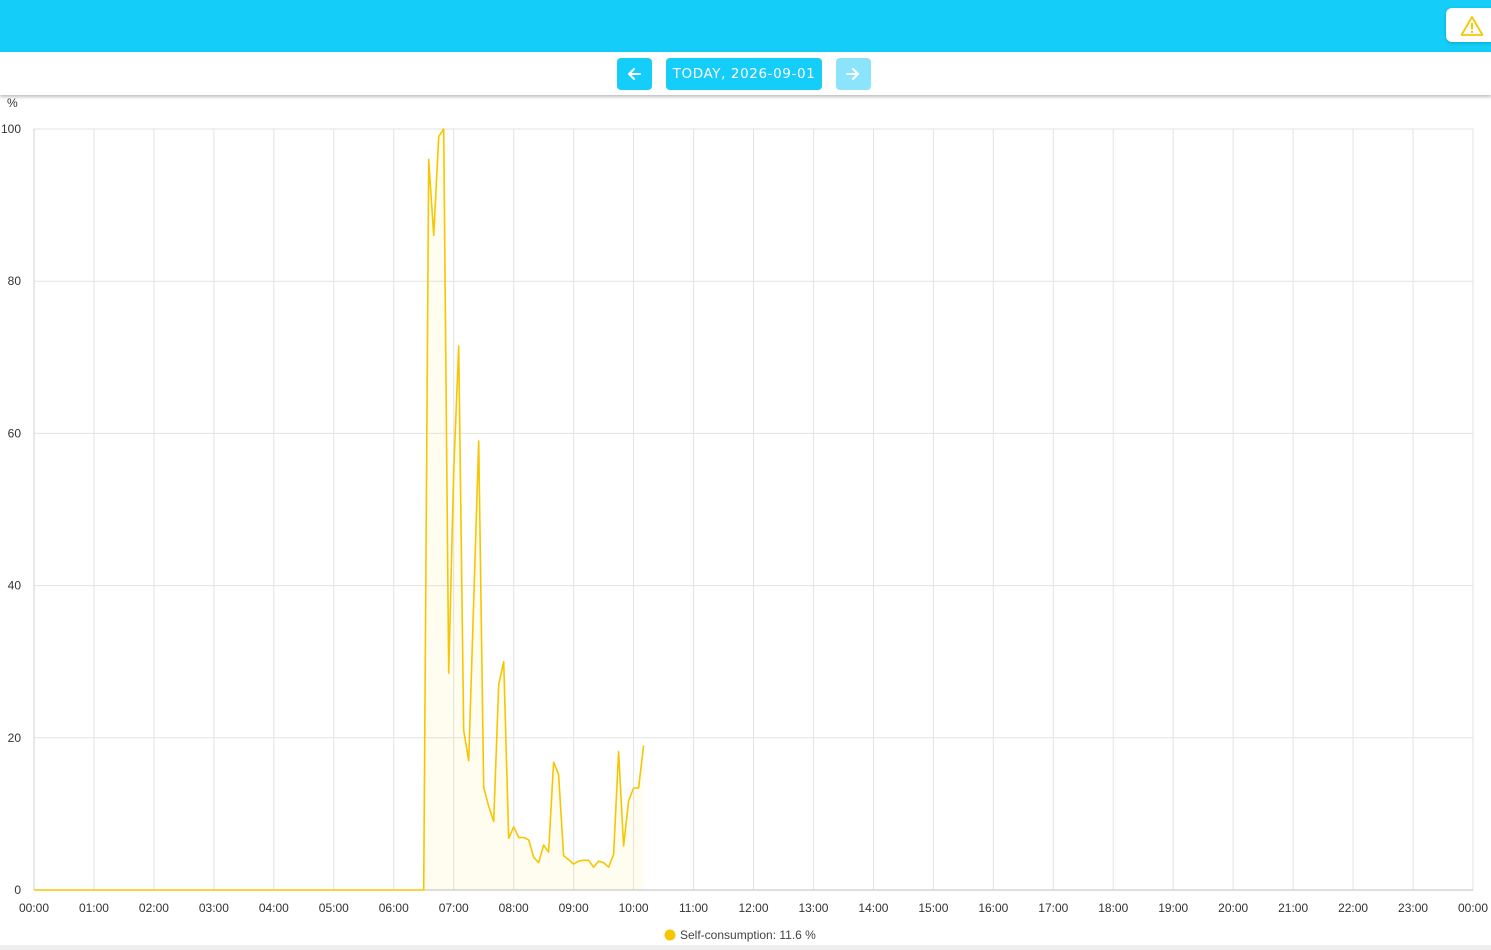  I want to click on previous-day-button, so click(634, 74).